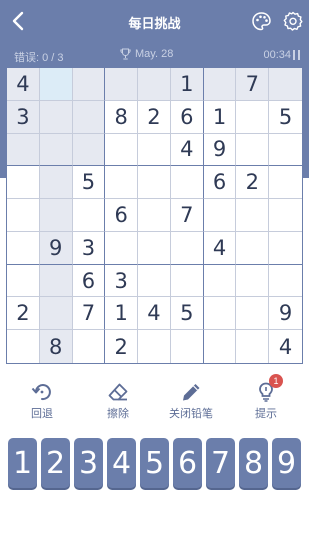  I want to click on number-key-1: 1, so click(22, 463).